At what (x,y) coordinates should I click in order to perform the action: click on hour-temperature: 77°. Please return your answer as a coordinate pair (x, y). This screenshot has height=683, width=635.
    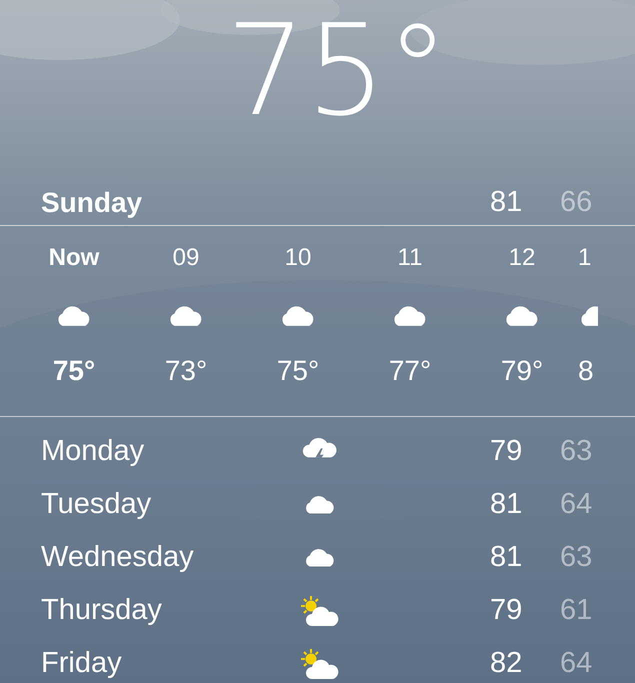
    Looking at the image, I should click on (410, 371).